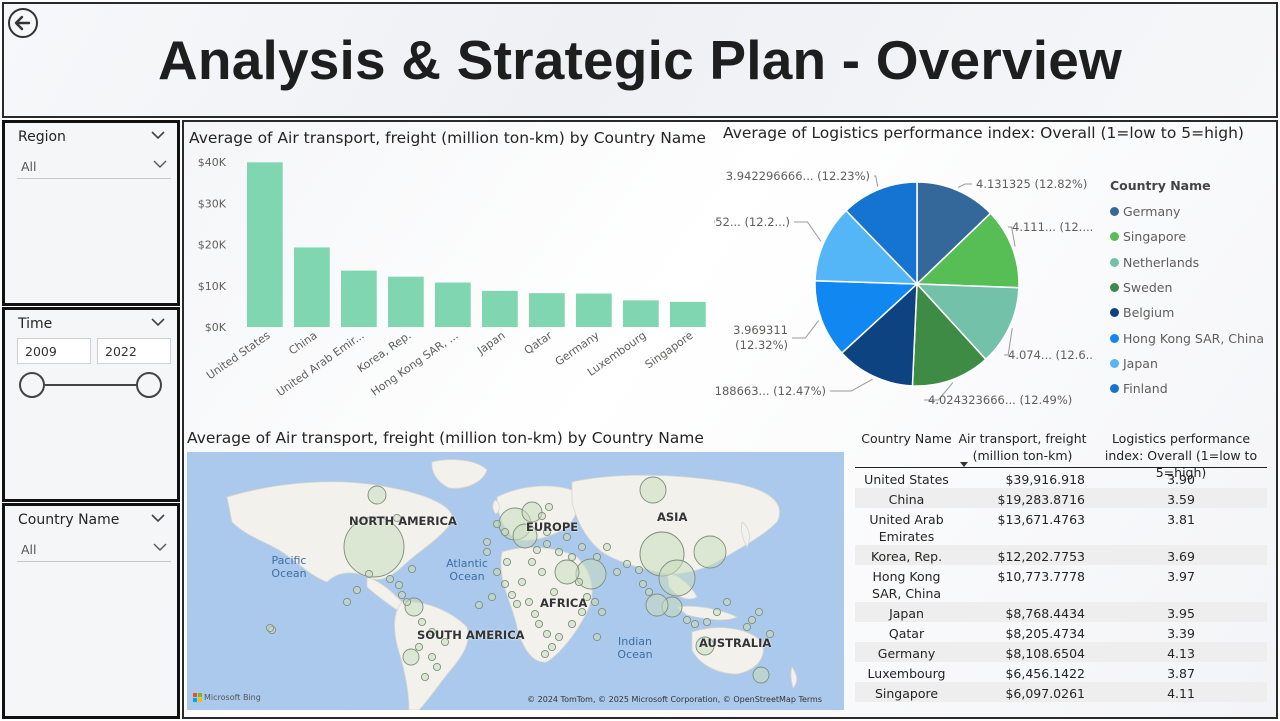 The height and width of the screenshot is (721, 1280). Describe the element at coordinates (94, 166) in the screenshot. I see `region-dropdown: All` at that location.